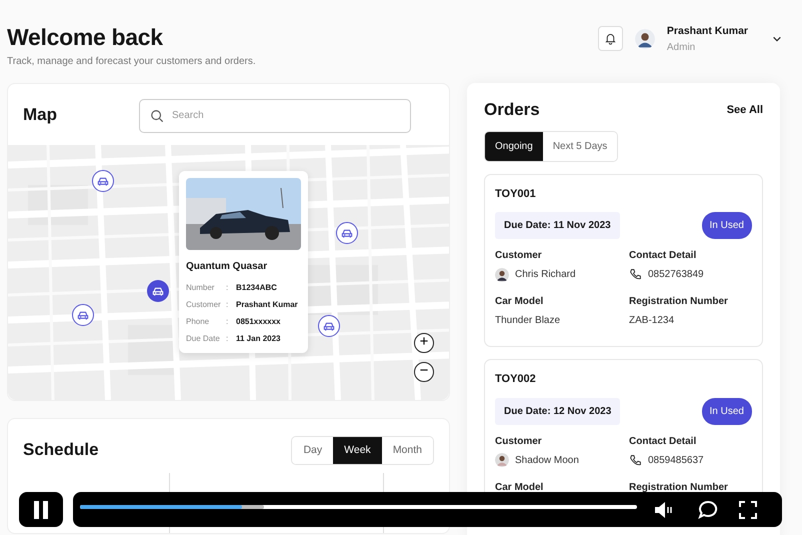  I want to click on user-role: Admin, so click(681, 47).